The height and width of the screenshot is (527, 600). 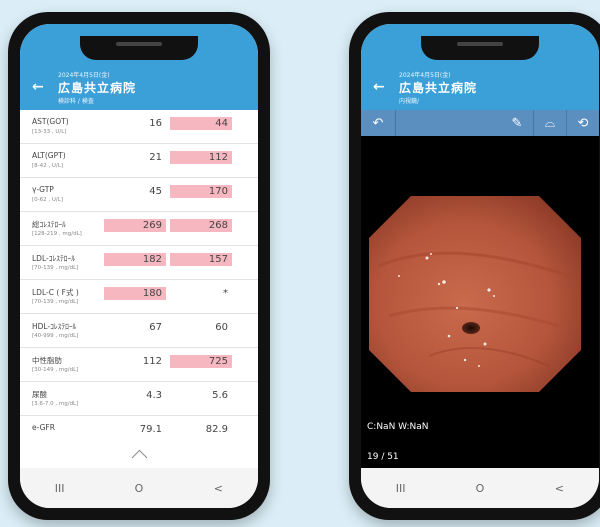 What do you see at coordinates (154, 395) in the screenshot?
I see `lab-value-previous: 4.3` at bounding box center [154, 395].